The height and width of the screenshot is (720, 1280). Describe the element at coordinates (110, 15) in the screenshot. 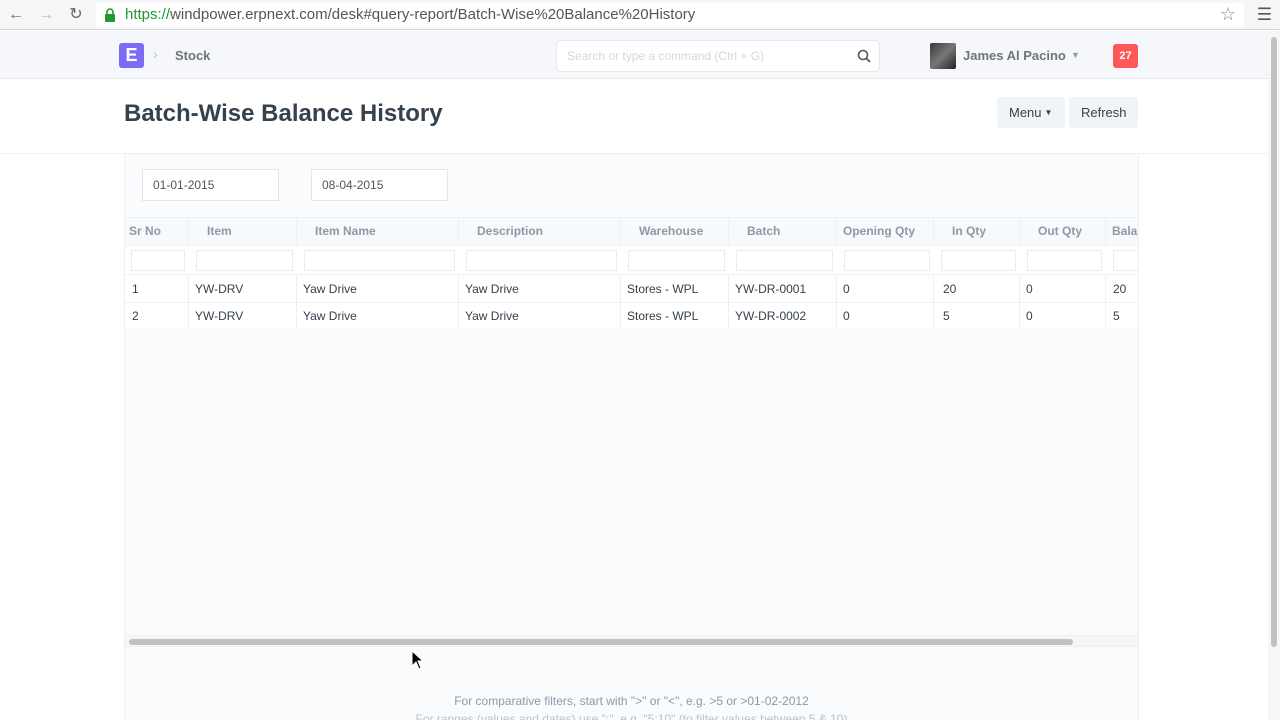

I see `lock-icon` at that location.